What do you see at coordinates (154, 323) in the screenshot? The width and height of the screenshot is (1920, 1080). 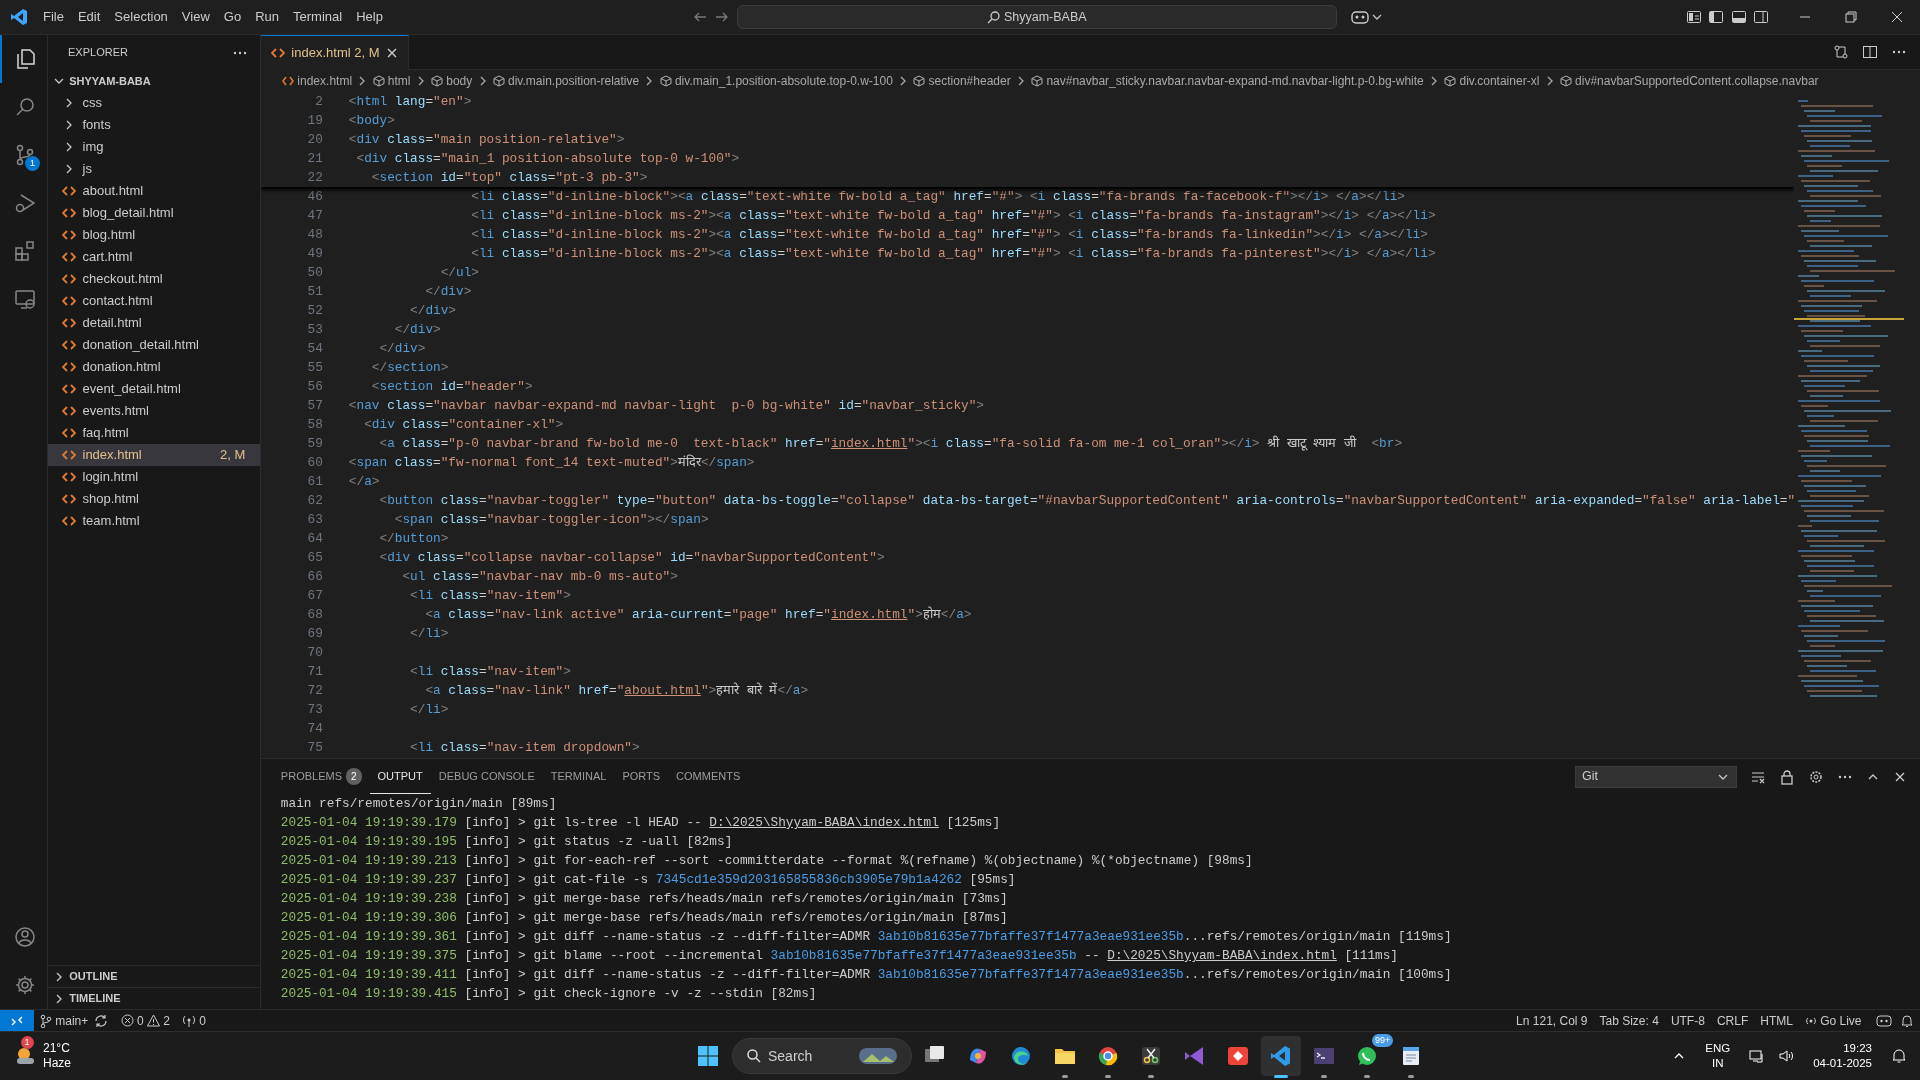 I see `tree-item: detail.html` at bounding box center [154, 323].